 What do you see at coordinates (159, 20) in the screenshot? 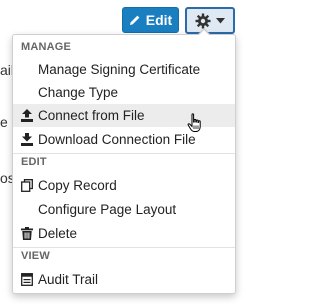
I see `edit-button-label: Edit` at bounding box center [159, 20].